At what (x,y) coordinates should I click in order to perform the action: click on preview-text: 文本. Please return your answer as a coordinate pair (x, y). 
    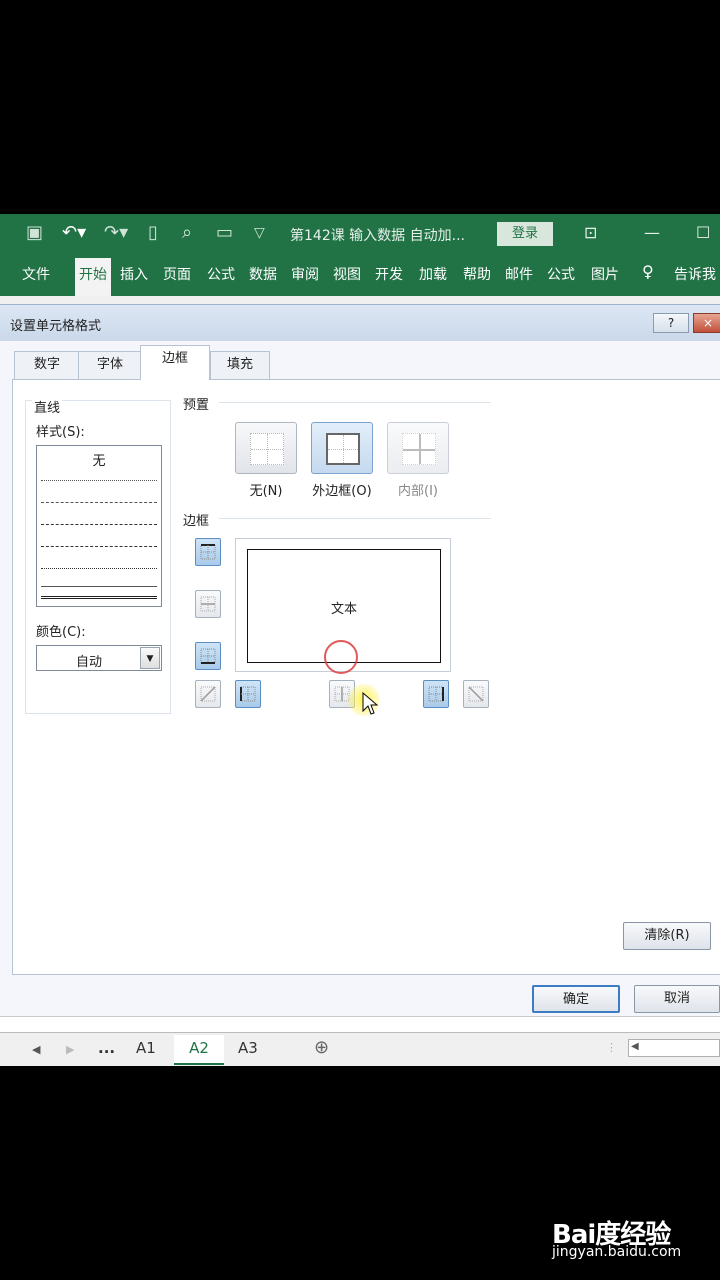
    Looking at the image, I should click on (343, 609).